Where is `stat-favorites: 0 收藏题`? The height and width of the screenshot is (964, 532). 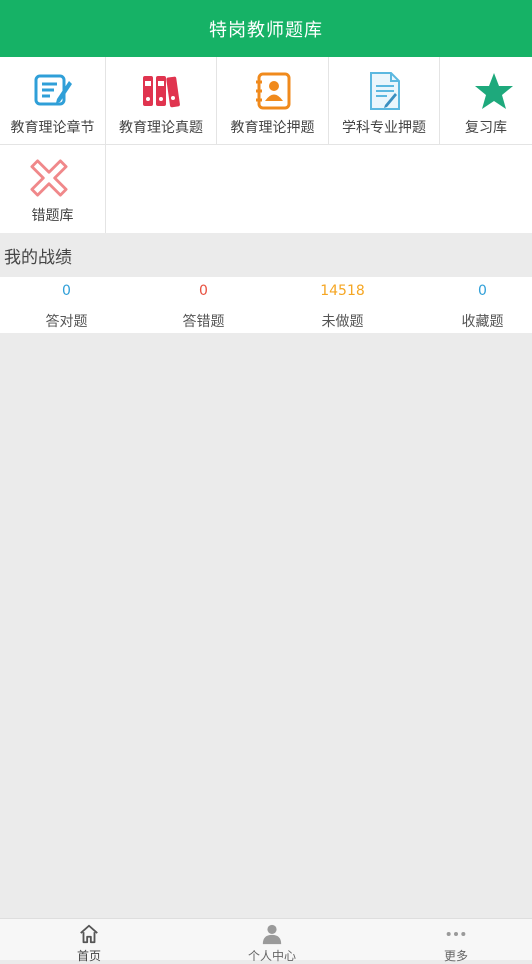
stat-favorites: 0 收藏题 is located at coordinates (474, 305).